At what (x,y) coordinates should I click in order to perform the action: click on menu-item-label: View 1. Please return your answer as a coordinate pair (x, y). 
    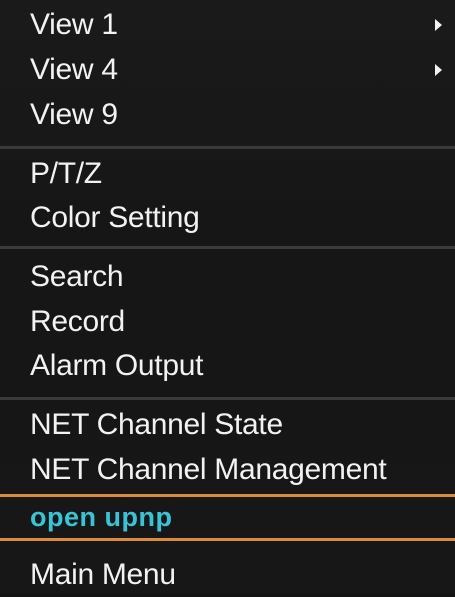
    Looking at the image, I should click on (74, 24).